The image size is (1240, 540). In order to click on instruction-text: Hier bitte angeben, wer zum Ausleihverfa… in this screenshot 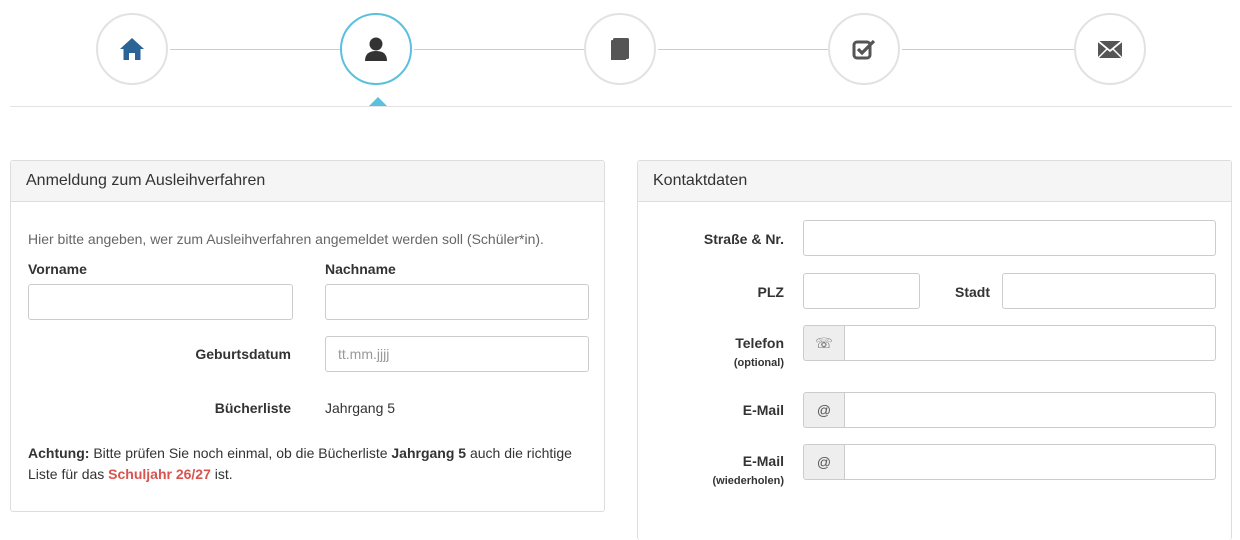, I will do `click(286, 239)`.